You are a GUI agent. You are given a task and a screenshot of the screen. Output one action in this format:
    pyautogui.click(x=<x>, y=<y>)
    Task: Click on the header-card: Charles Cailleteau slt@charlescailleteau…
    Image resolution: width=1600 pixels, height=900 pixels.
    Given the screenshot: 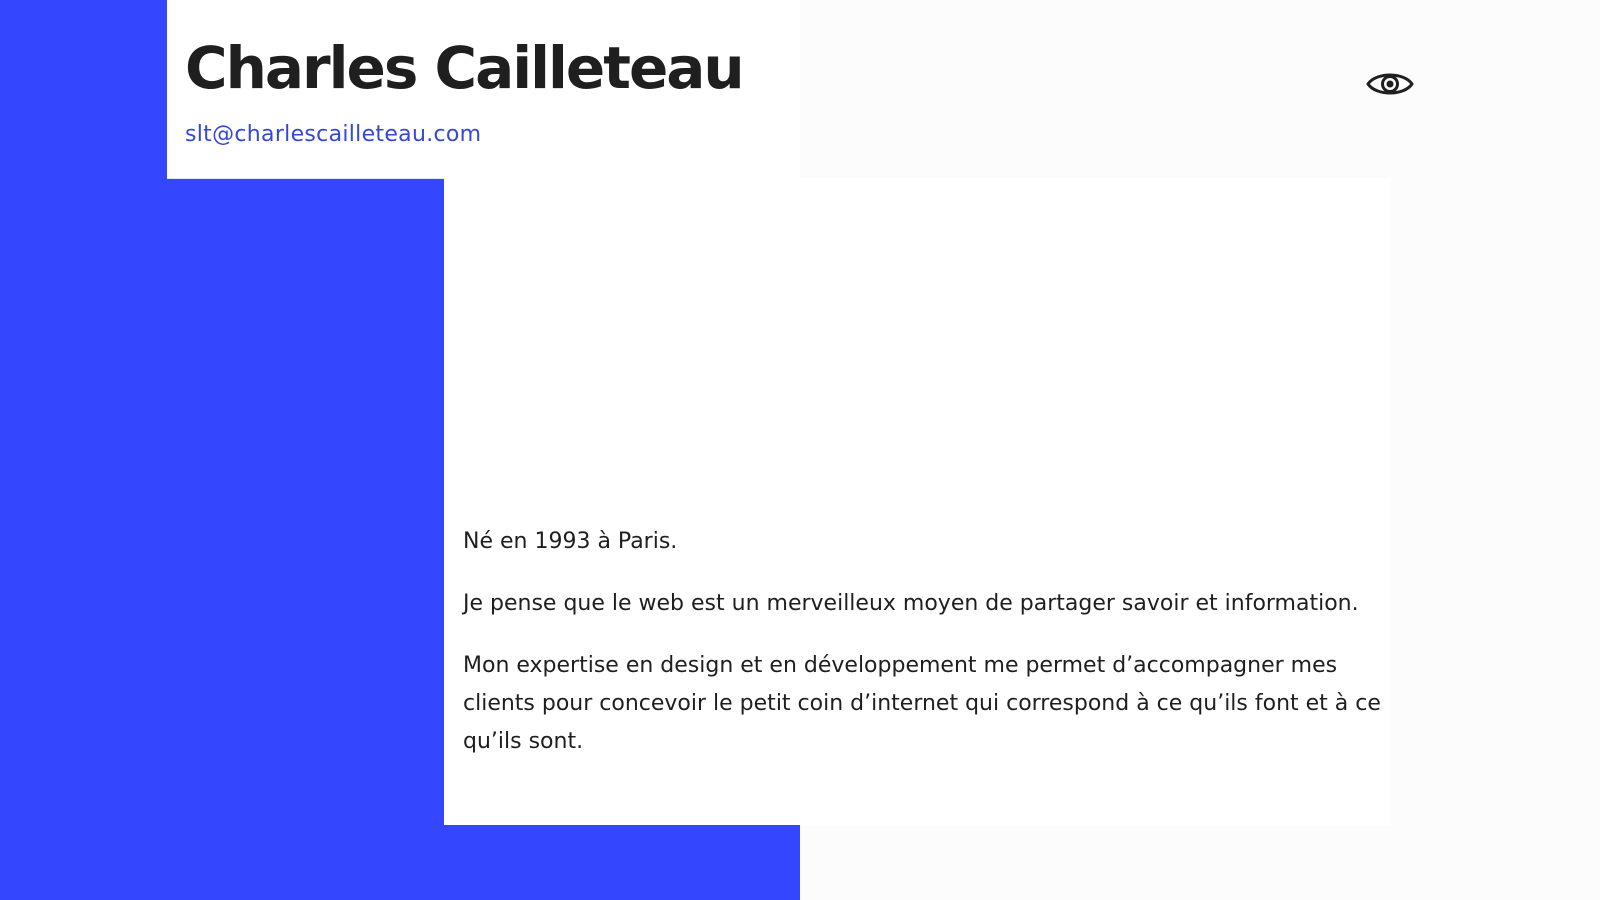 What is the action you would take?
    pyautogui.click(x=483, y=89)
    